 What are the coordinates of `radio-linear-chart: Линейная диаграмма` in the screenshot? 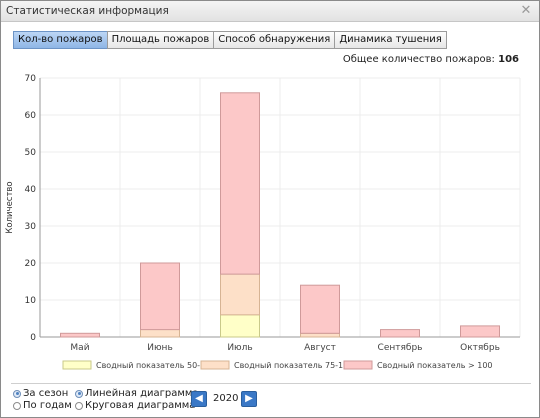 It's located at (137, 393).